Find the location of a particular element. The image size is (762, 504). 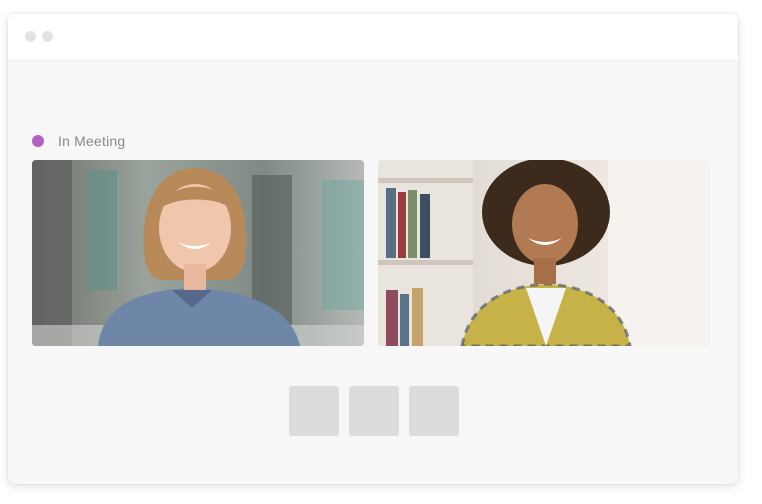

window-minimize-dot is located at coordinates (47, 36).